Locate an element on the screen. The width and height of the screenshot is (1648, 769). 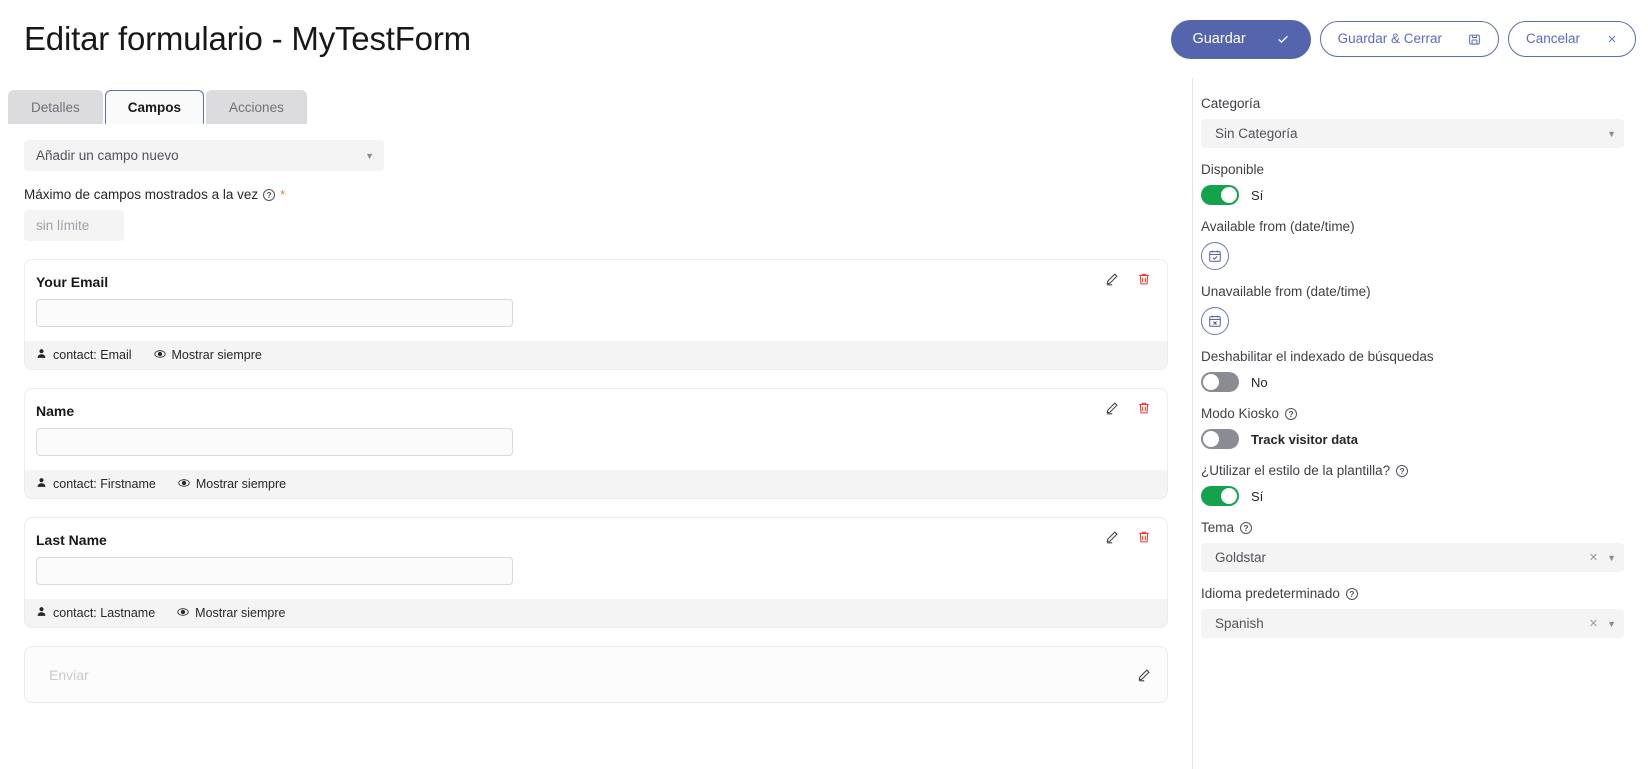
field-card: Name contact: Firstname Mostrar siempre is located at coordinates (596, 443).